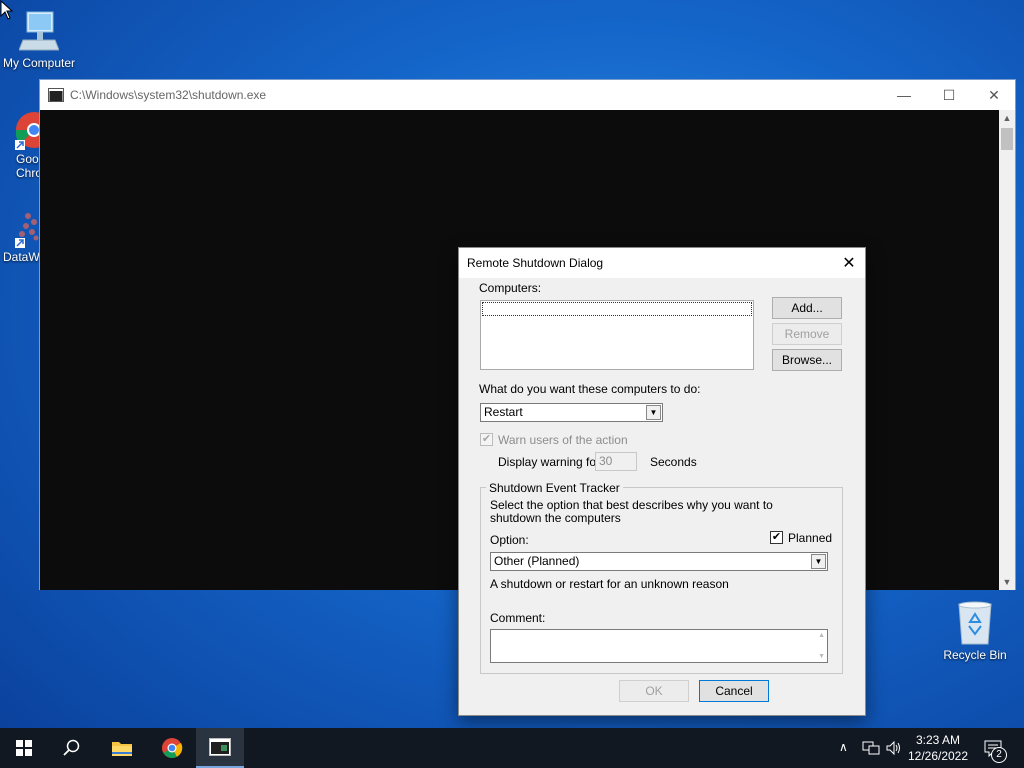  Describe the element at coordinates (654, 691) in the screenshot. I see `ok-button: OK` at that location.